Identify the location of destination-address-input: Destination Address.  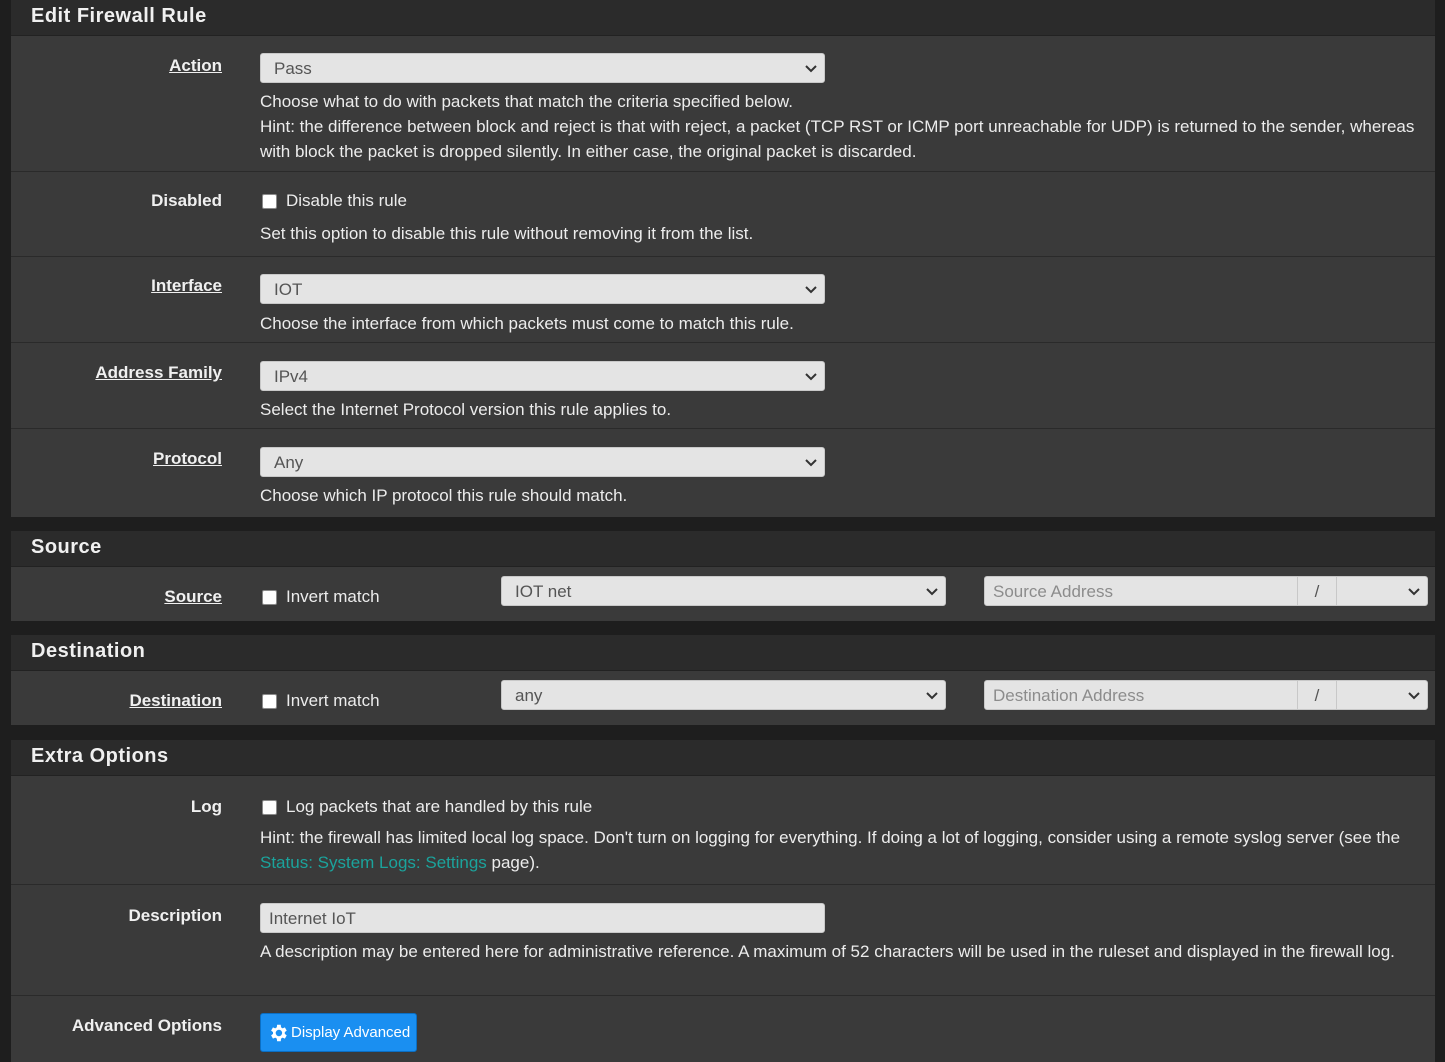
(1141, 695).